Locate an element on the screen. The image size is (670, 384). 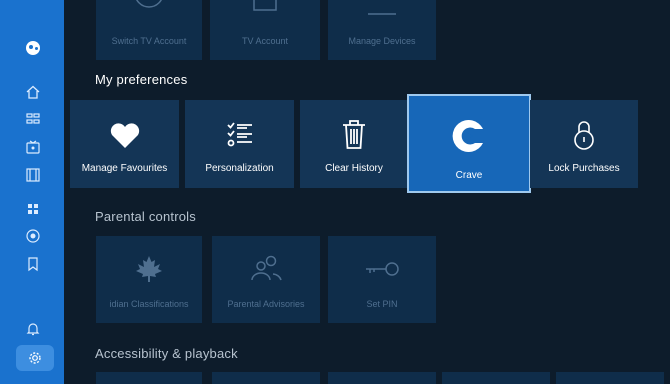
bookmark-icon is located at coordinates (33, 264).